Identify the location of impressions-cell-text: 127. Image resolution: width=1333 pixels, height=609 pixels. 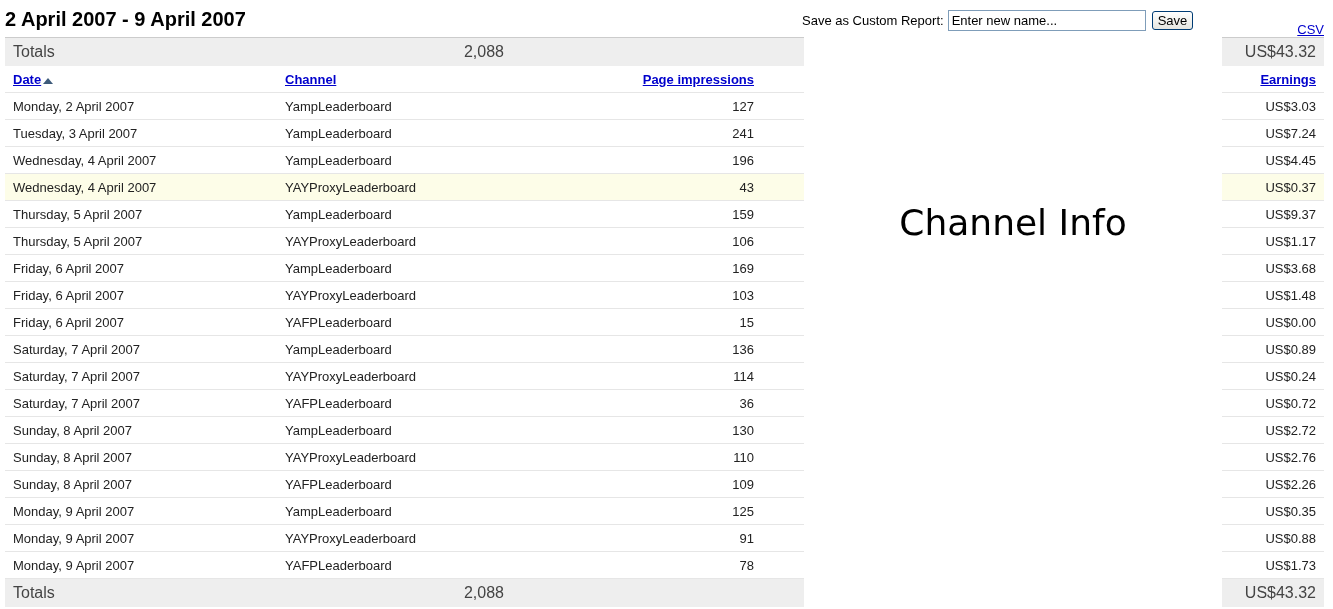
(742, 106).